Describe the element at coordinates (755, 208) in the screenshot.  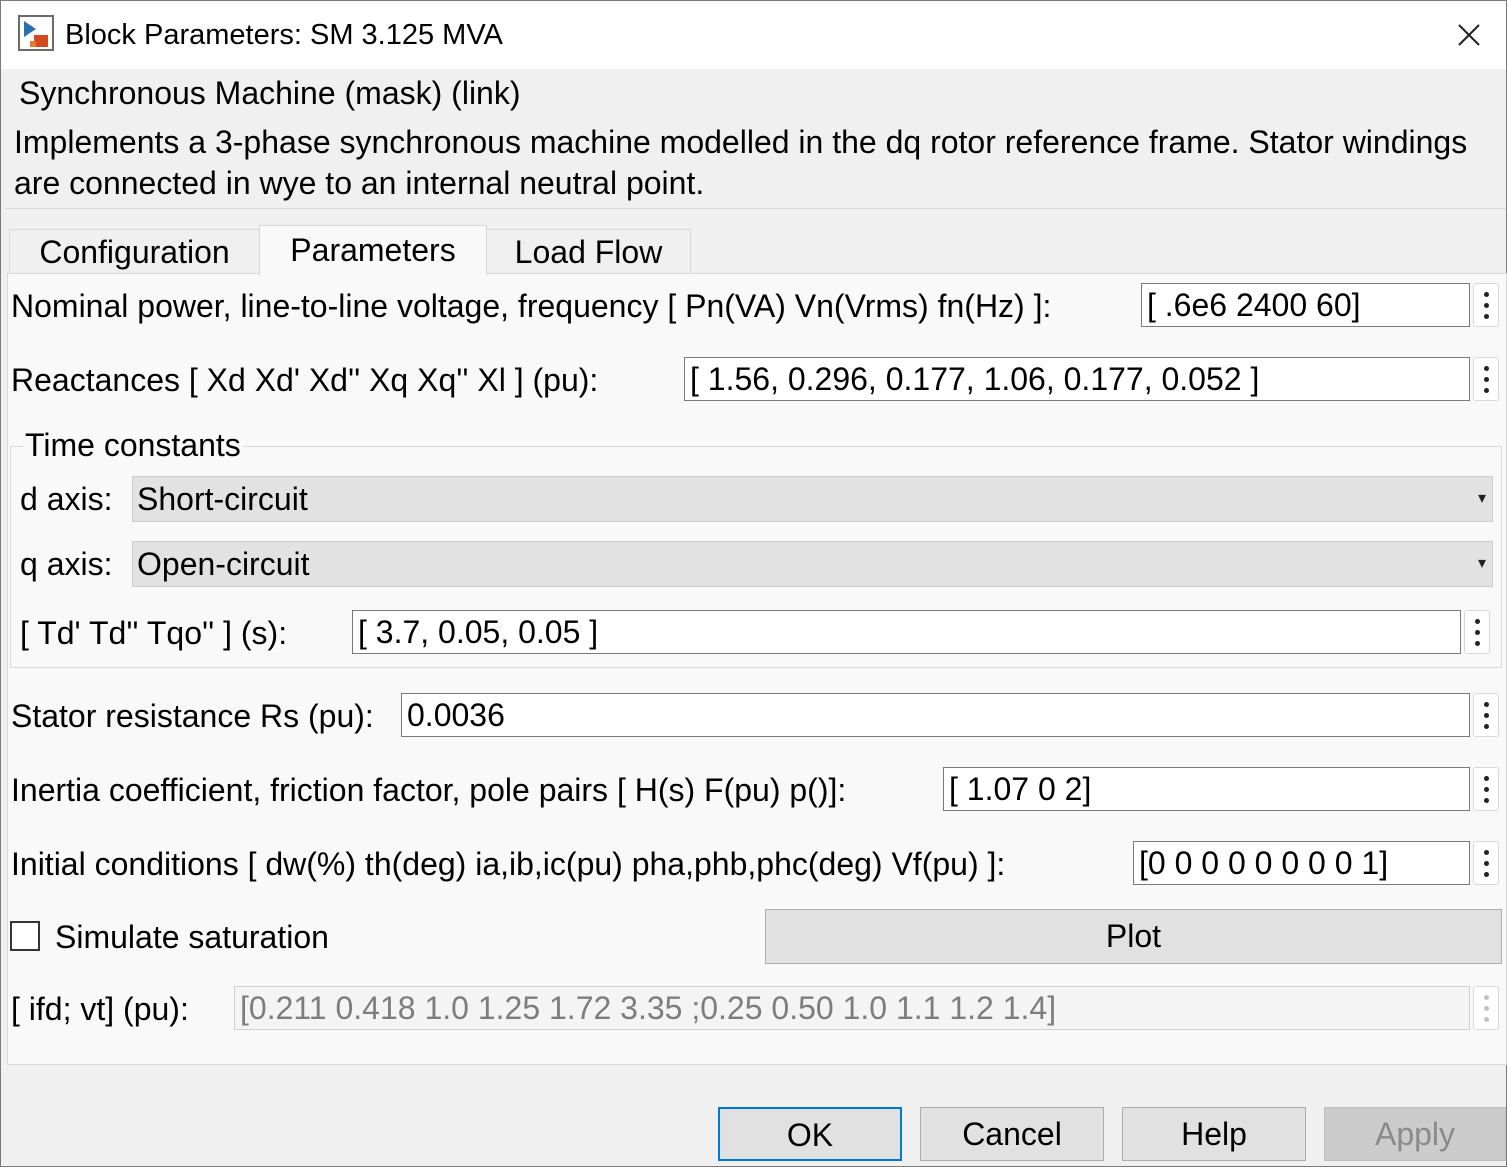
I see `divider` at that location.